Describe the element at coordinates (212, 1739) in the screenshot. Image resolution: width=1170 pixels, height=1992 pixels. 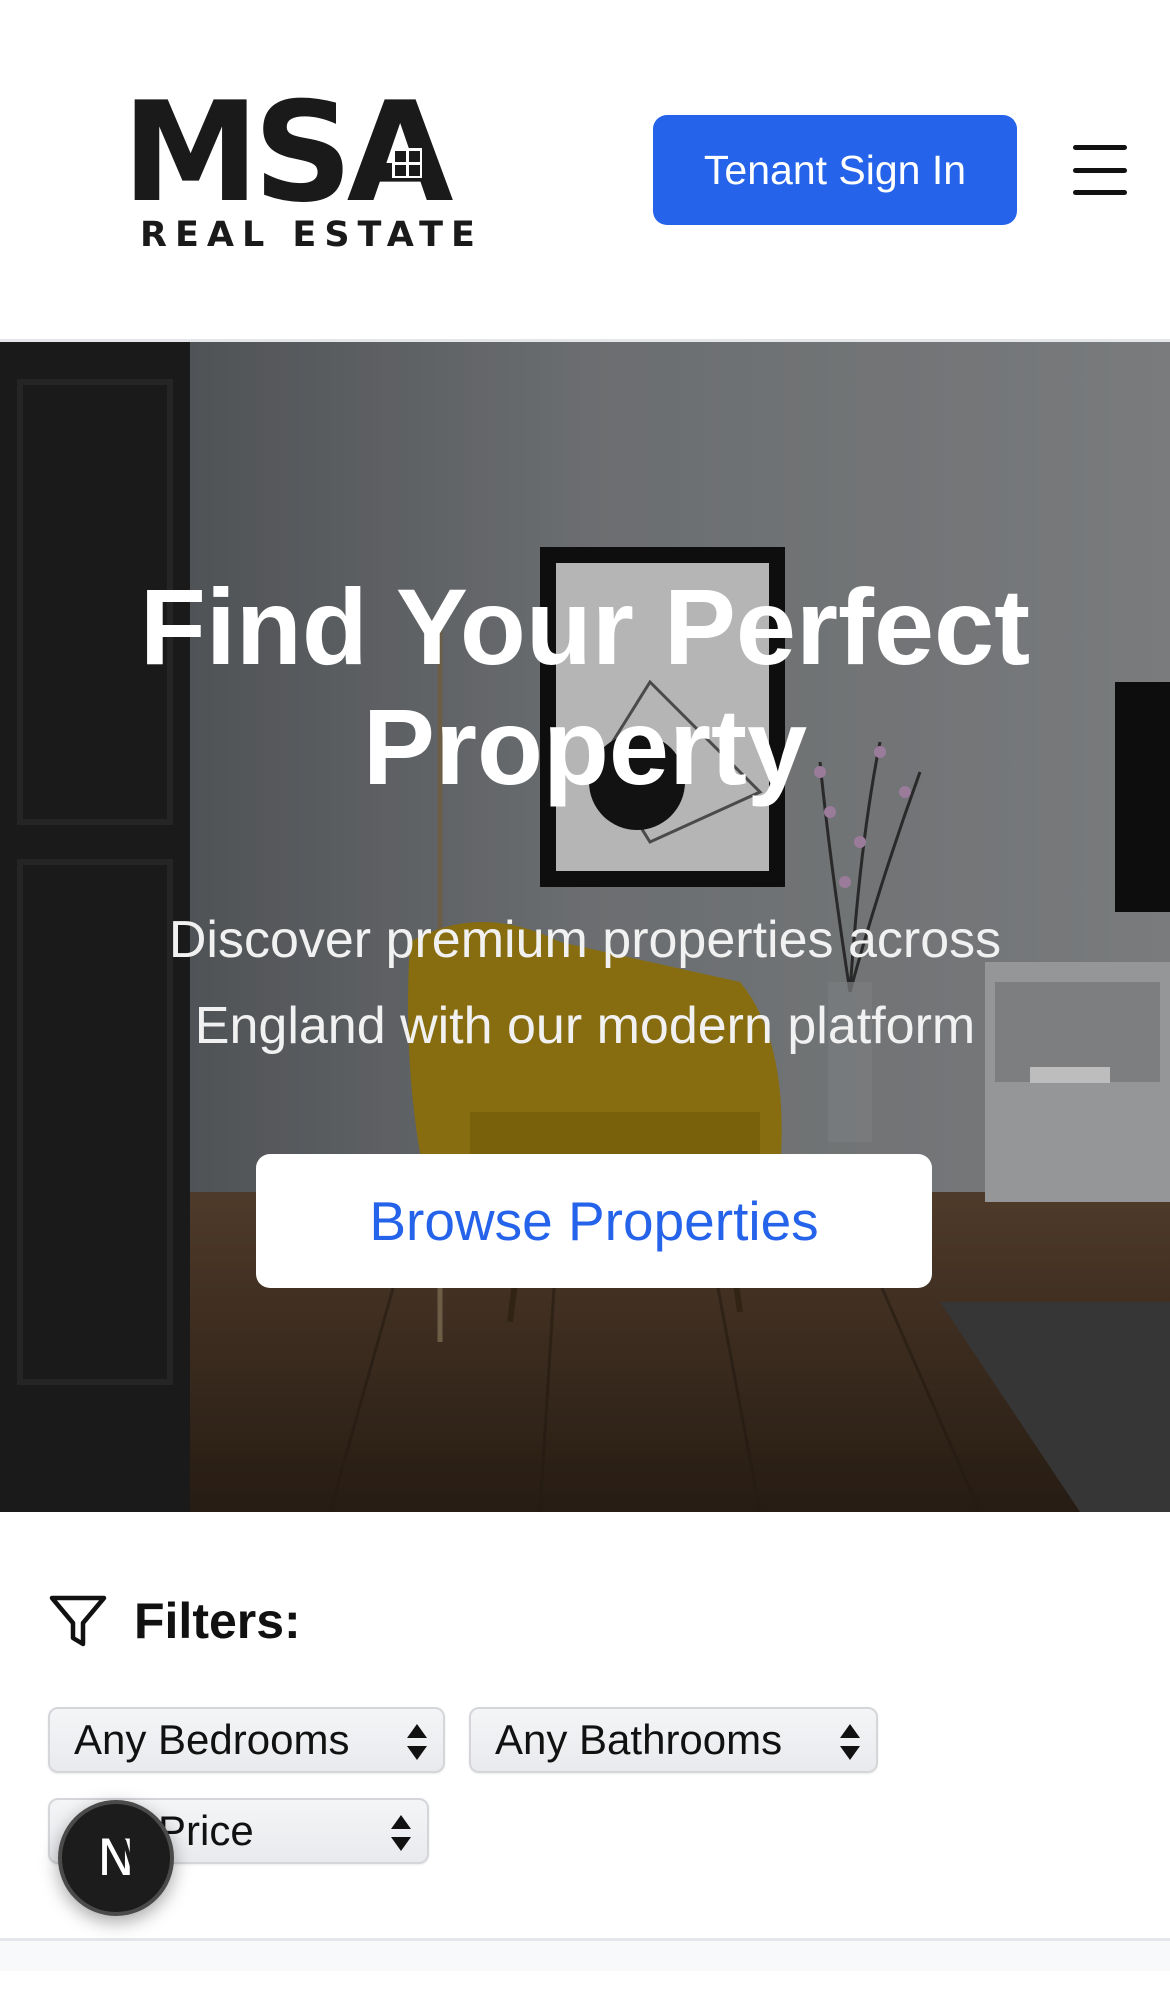
I see `bedrooms-select-value: Any Bedrooms` at that location.